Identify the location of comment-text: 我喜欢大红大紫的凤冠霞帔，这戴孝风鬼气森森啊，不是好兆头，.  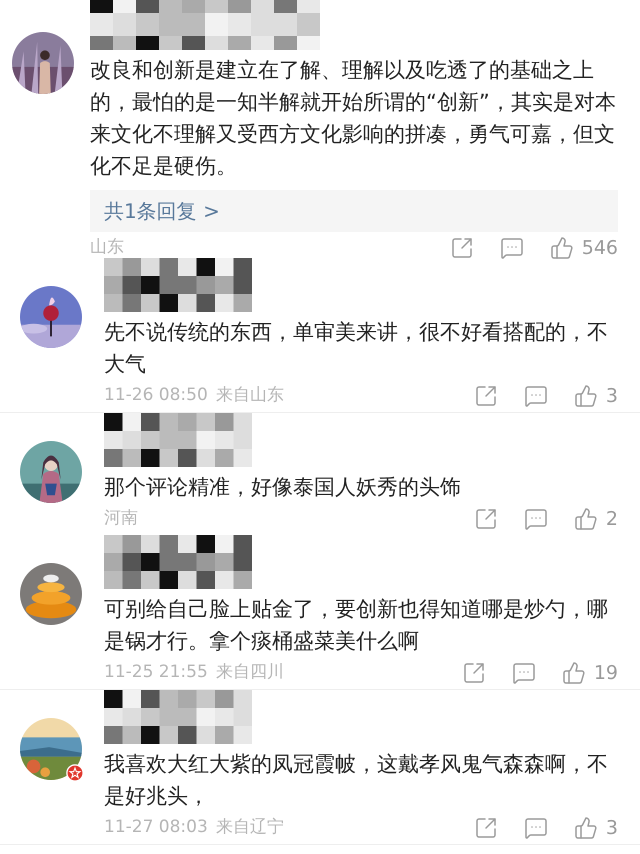
(356, 780).